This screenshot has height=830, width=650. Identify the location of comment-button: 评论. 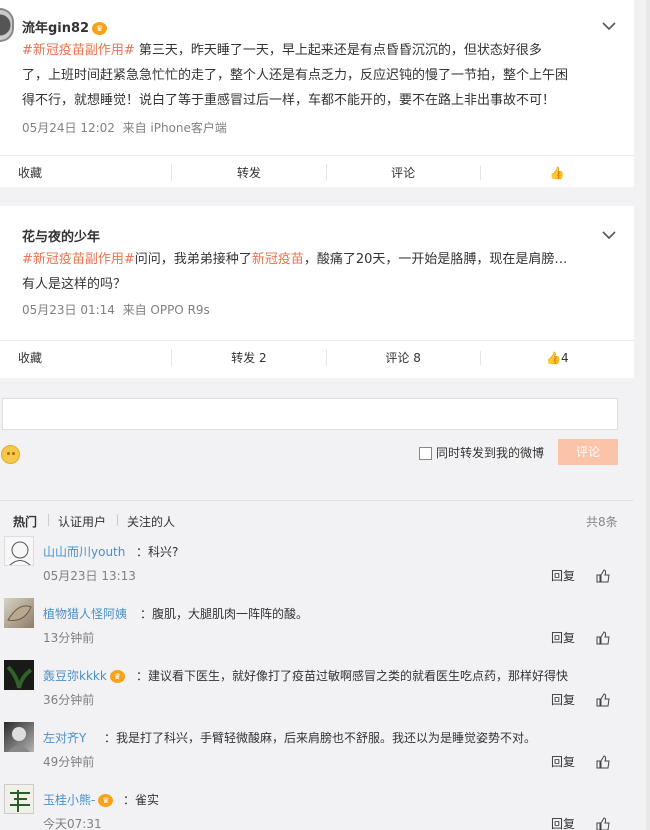
(402, 172).